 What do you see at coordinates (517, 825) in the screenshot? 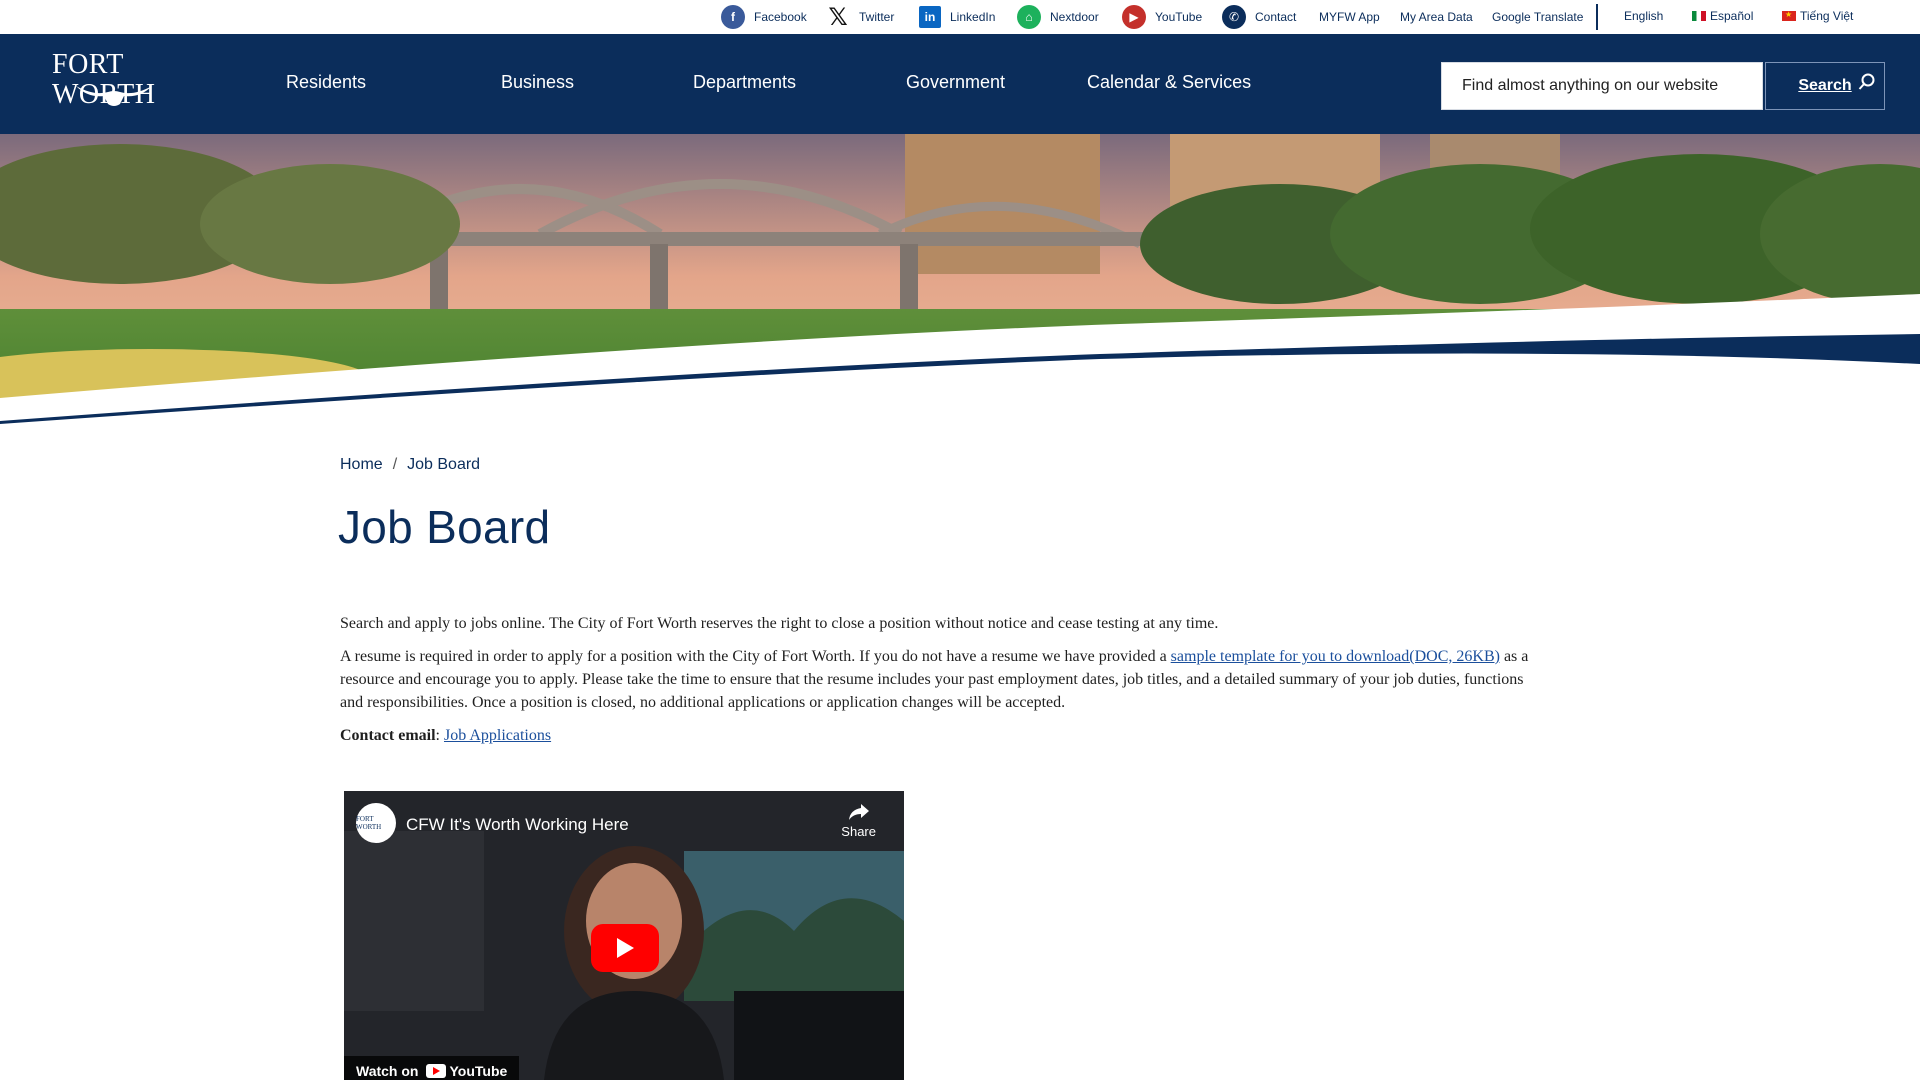
I see `video-title: CFW It's Worth Working Here` at bounding box center [517, 825].